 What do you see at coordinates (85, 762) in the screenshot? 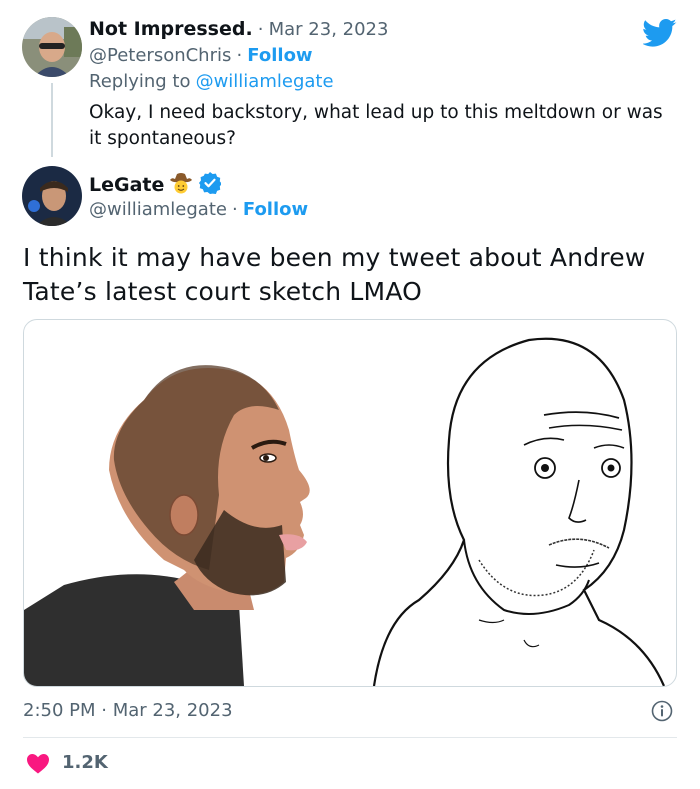
I see `like-count: 1.2K` at bounding box center [85, 762].